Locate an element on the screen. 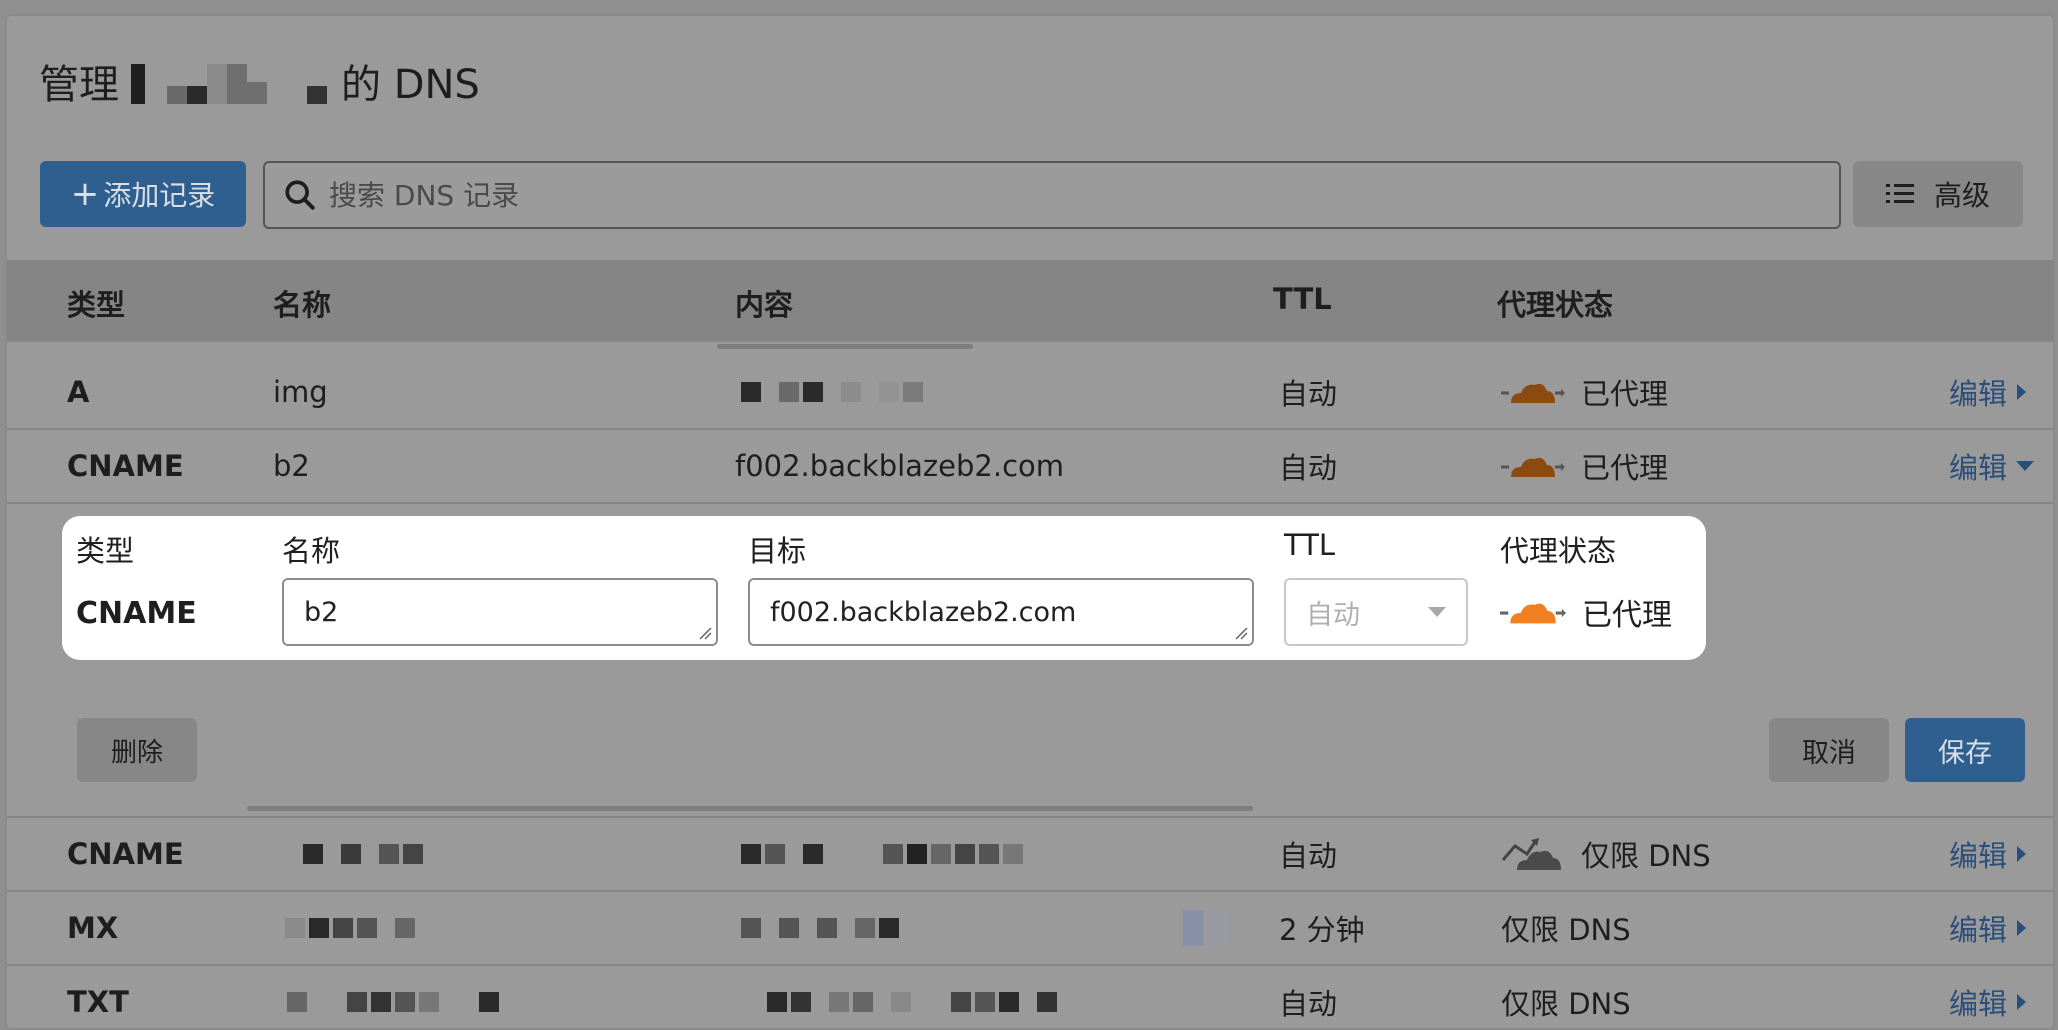  search-input is located at coordinates (1029, 195).